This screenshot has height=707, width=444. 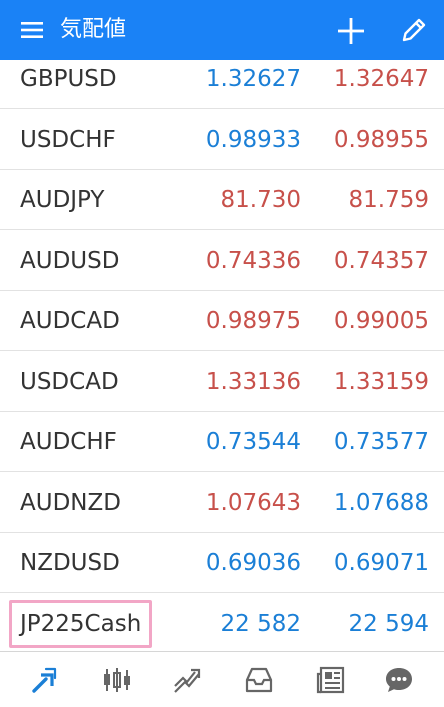 I want to click on ask-price: 0.74357, so click(x=381, y=260).